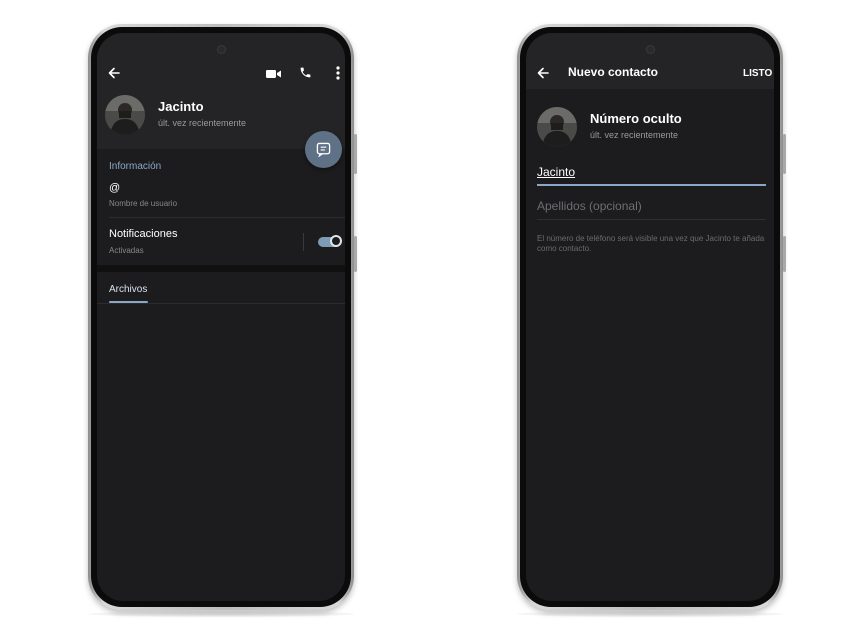 The height and width of the screenshot is (640, 854). What do you see at coordinates (221, 303) in the screenshot?
I see `tabs-divider` at bounding box center [221, 303].